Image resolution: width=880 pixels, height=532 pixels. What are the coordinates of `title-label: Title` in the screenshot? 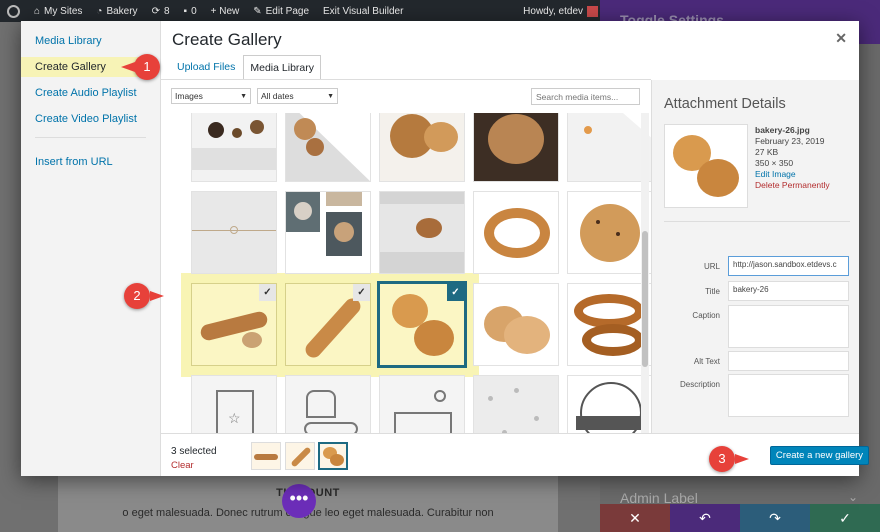 It's located at (712, 291).